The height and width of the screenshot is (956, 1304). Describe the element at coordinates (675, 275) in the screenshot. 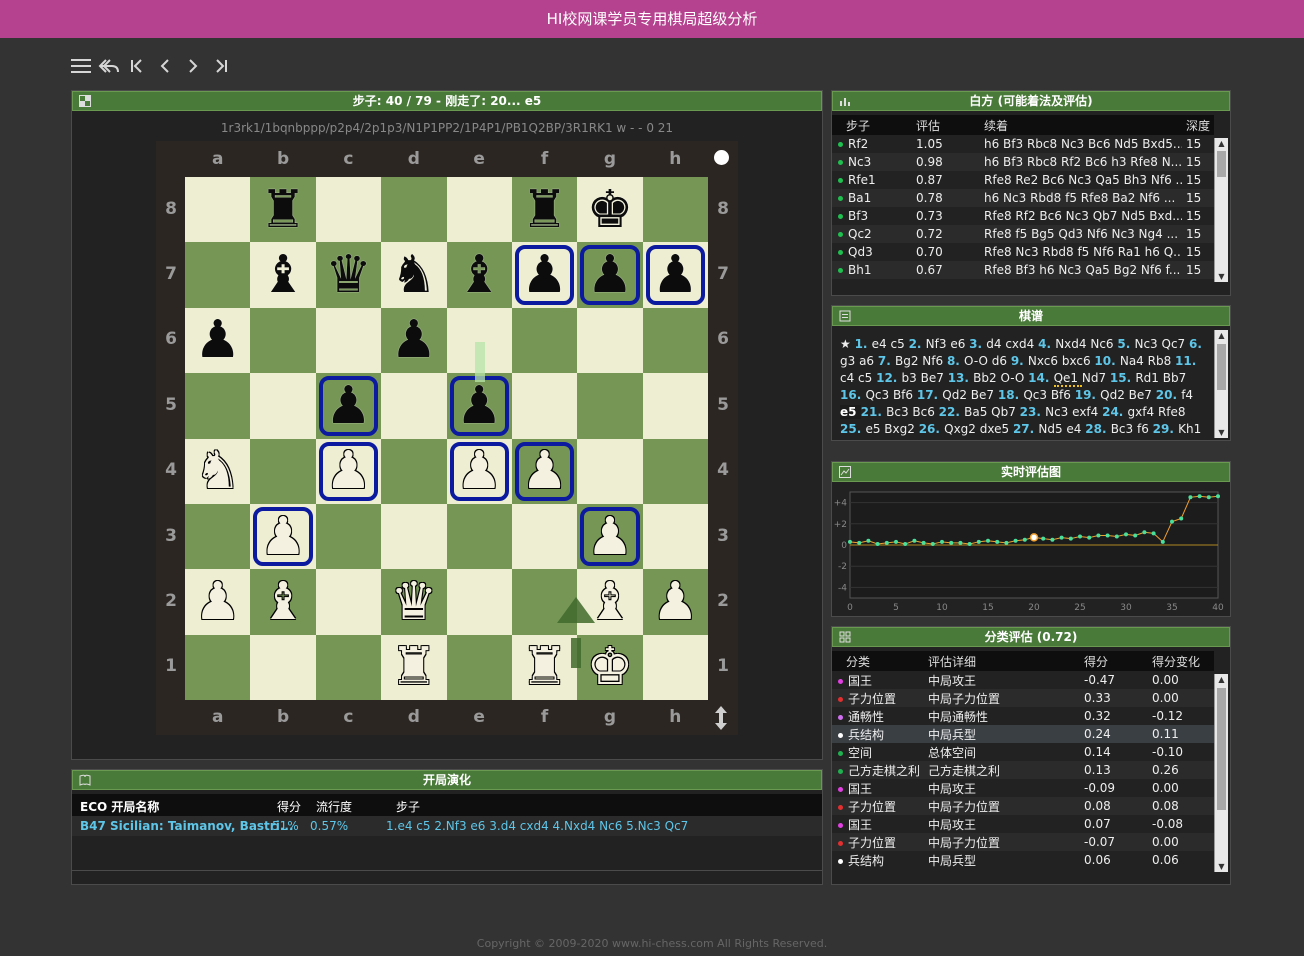

I see `square-h7: ♟` at that location.